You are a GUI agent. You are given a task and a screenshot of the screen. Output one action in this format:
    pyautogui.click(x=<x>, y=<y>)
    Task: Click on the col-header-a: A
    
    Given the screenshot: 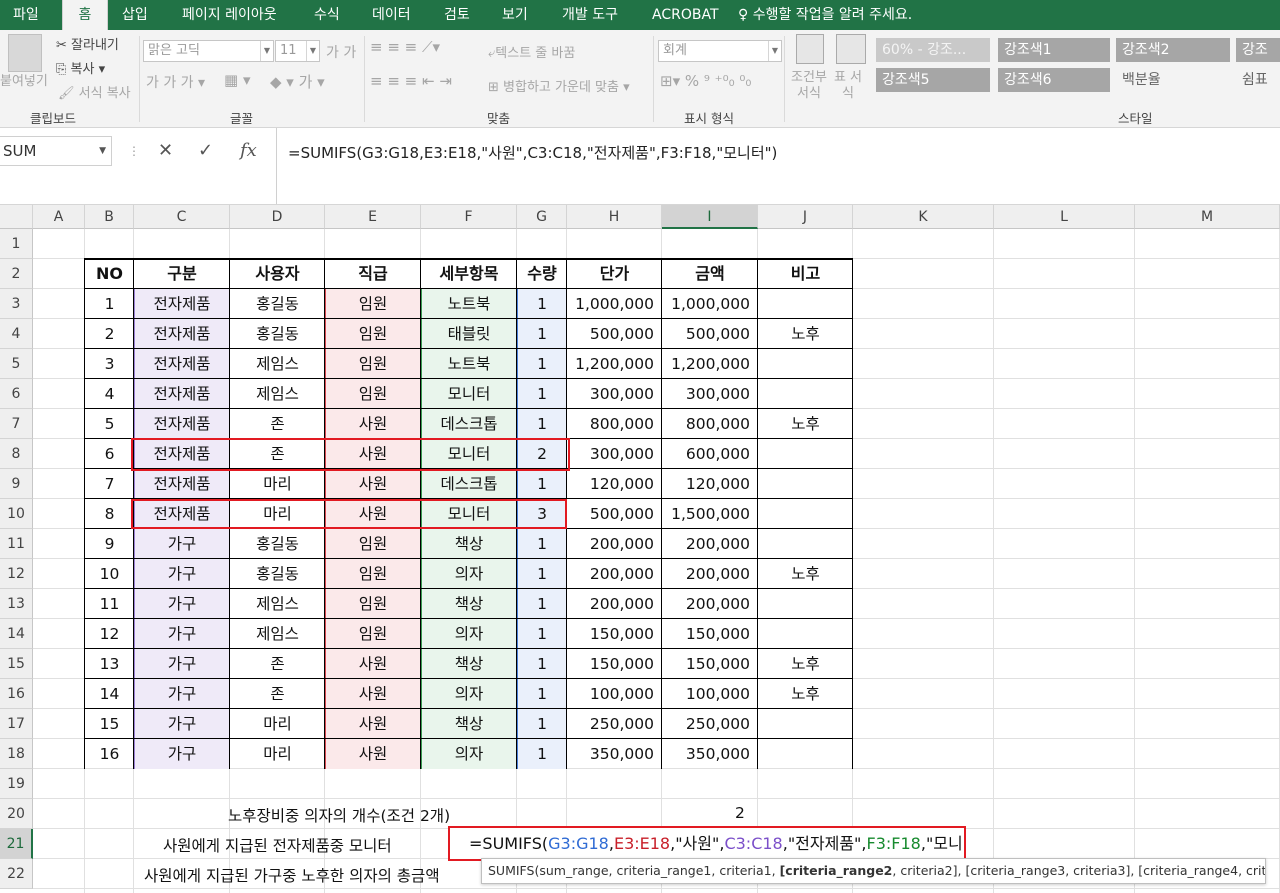 What is the action you would take?
    pyautogui.click(x=59, y=217)
    